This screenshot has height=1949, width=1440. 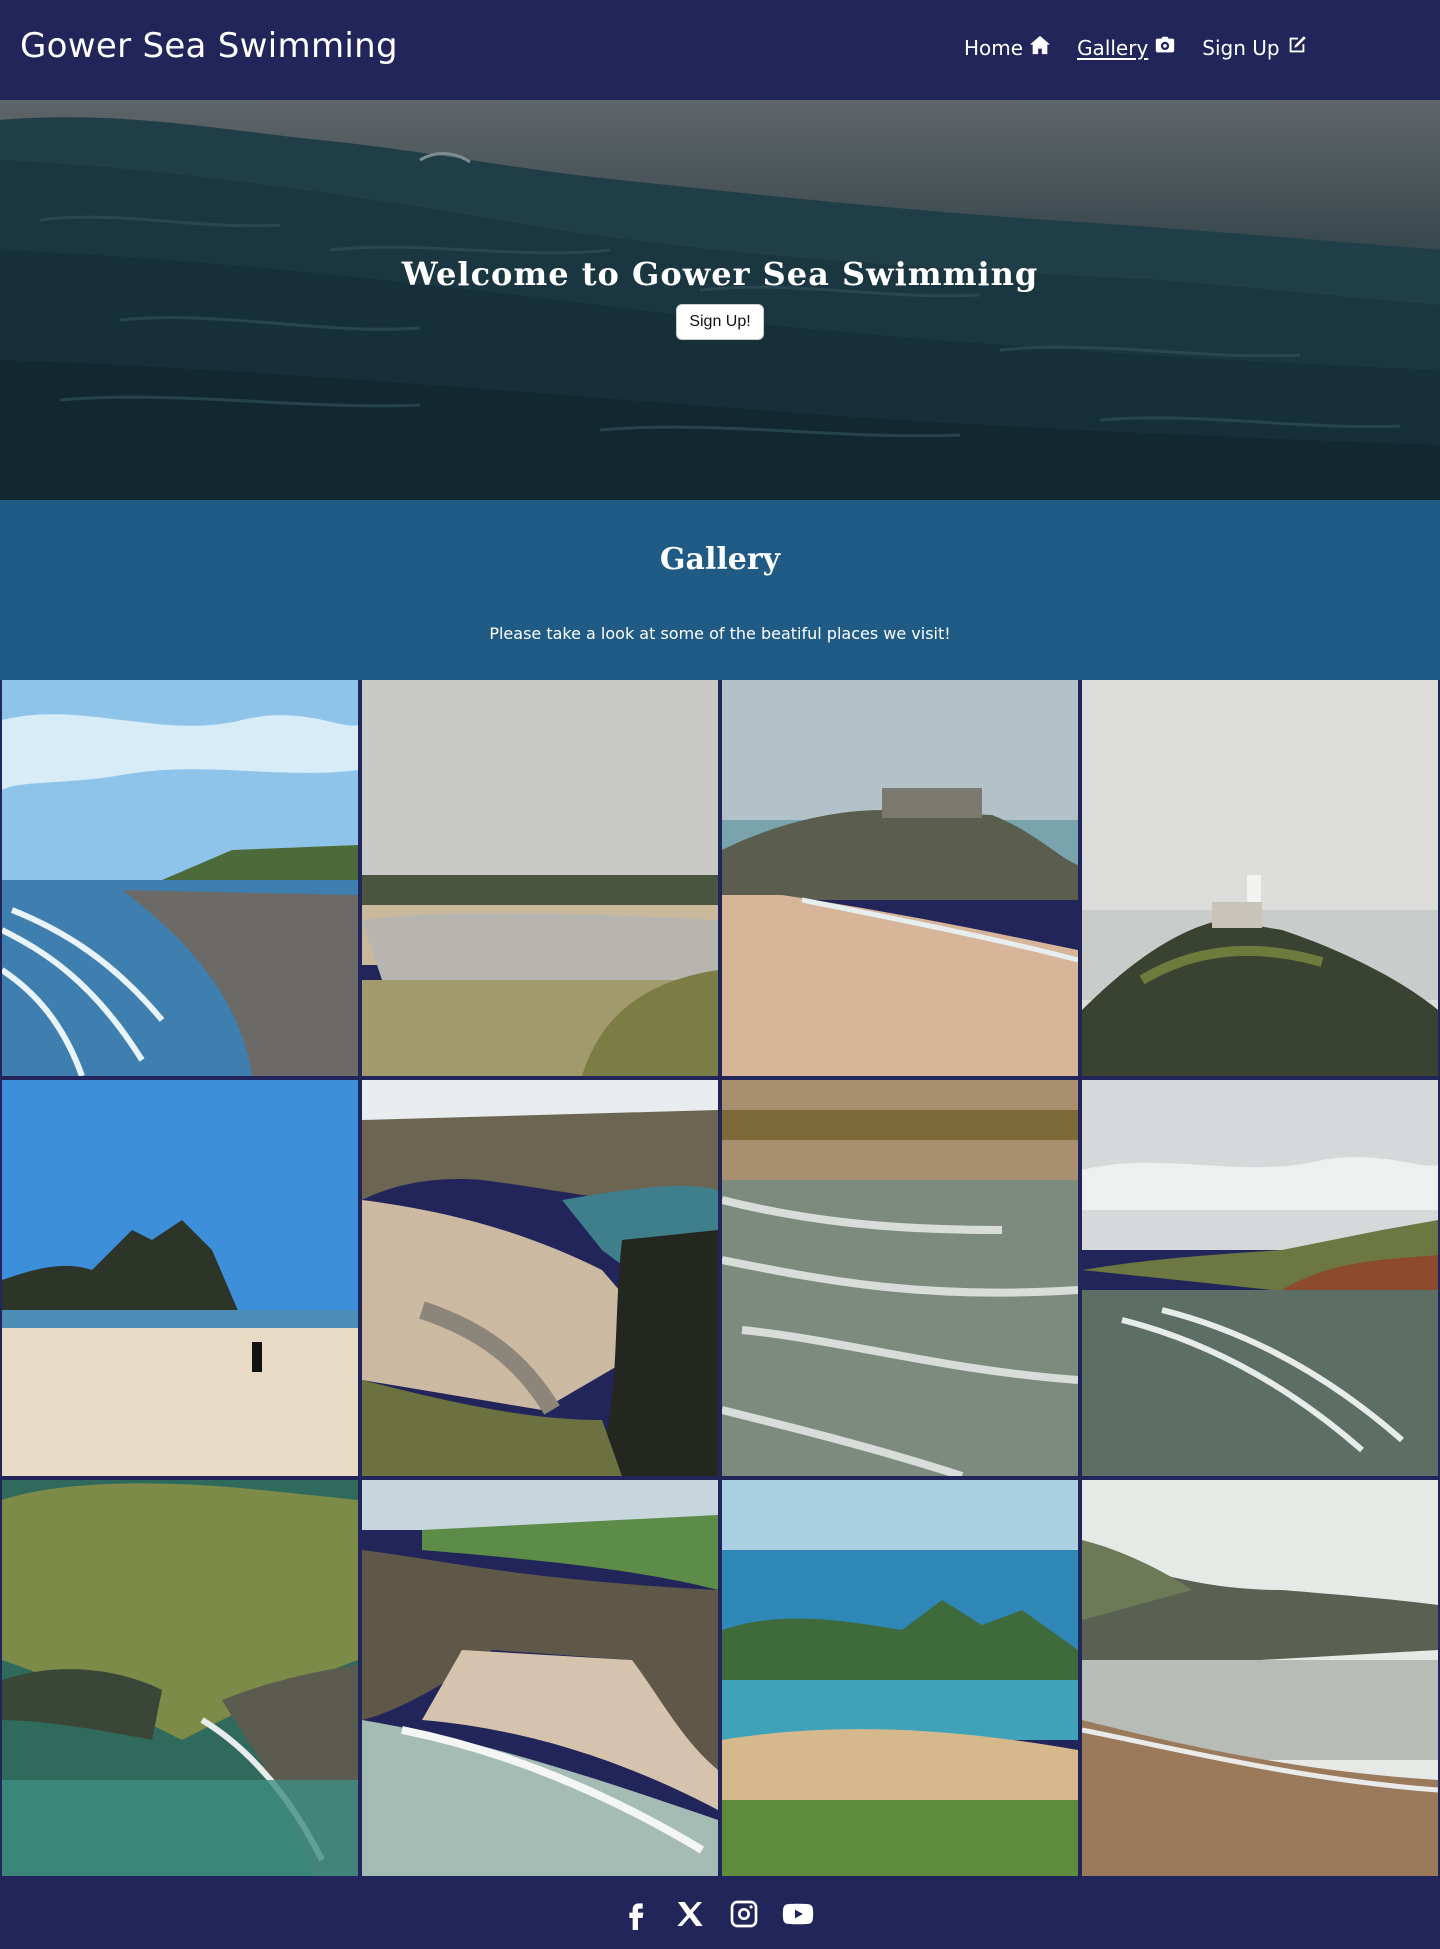 What do you see at coordinates (540, 878) in the screenshot?
I see `gallery-image-dunes-beach` at bounding box center [540, 878].